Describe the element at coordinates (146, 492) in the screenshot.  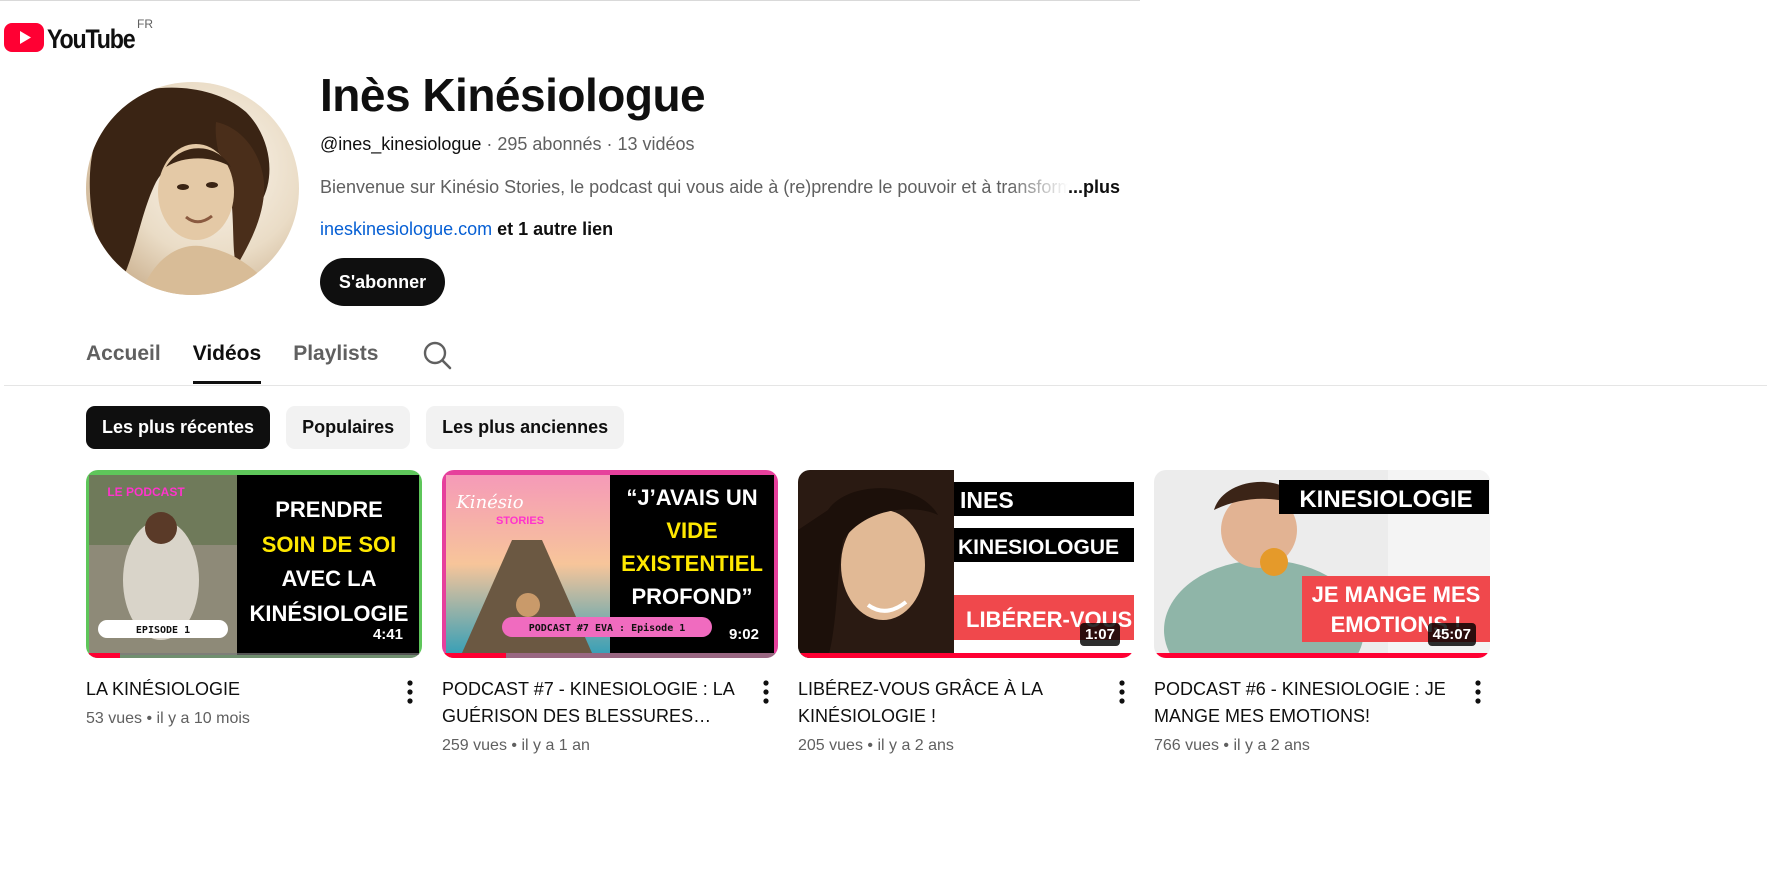
I see `thumb-badge: LE PODCAST` at that location.